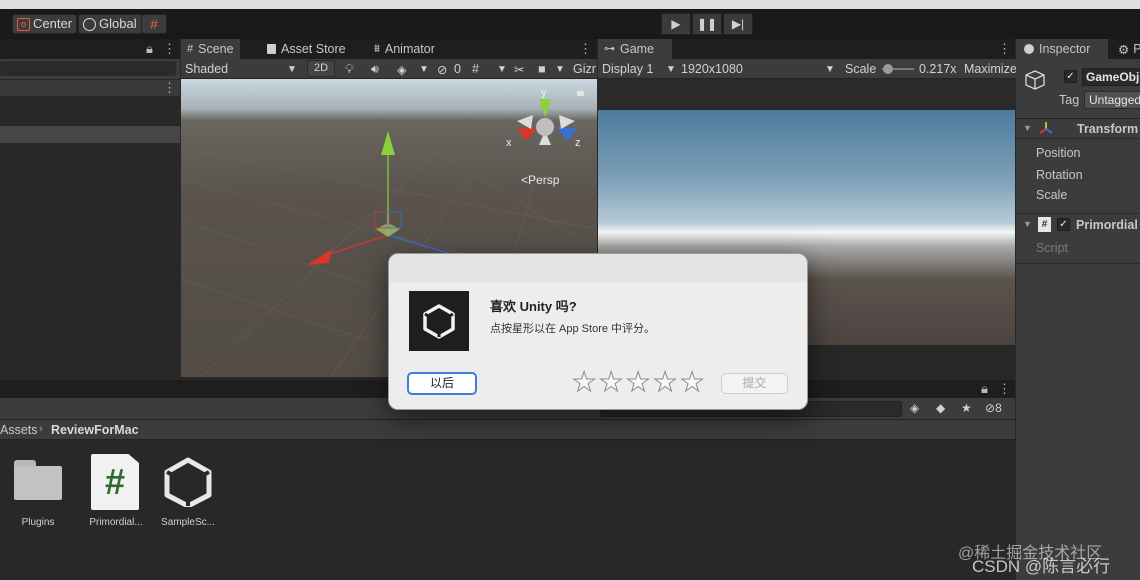 The width and height of the screenshot is (1140, 580). I want to click on foldout-arrow-icon: ▼, so click(1027, 128).